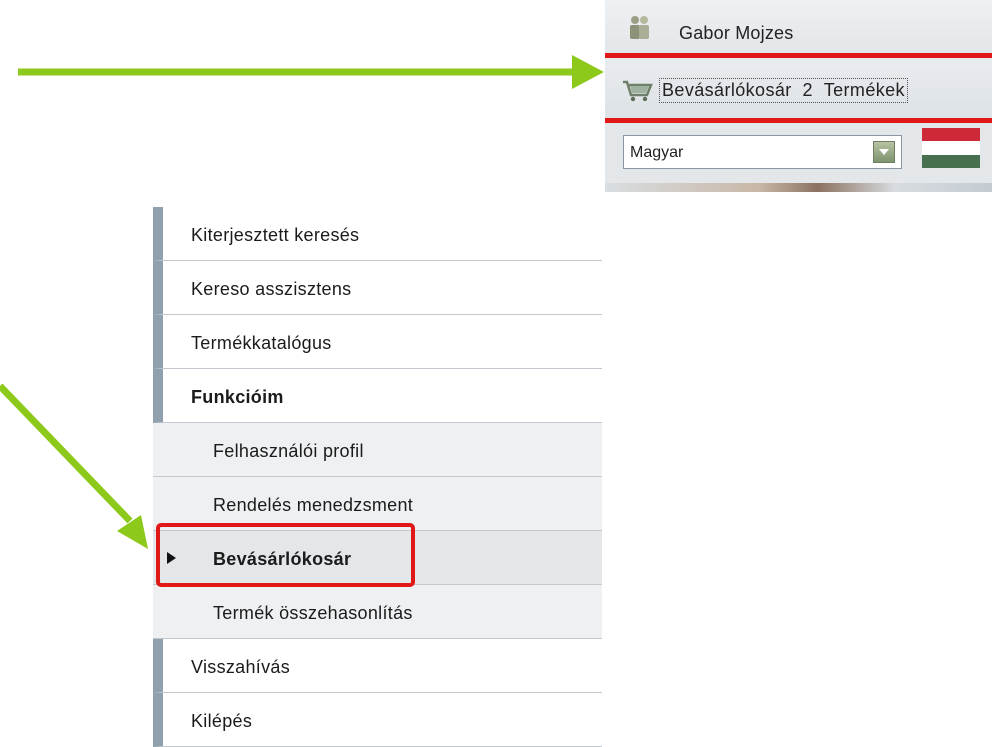  I want to click on cart-row: Bevásárlókosár 2 Termékek, so click(798, 88).